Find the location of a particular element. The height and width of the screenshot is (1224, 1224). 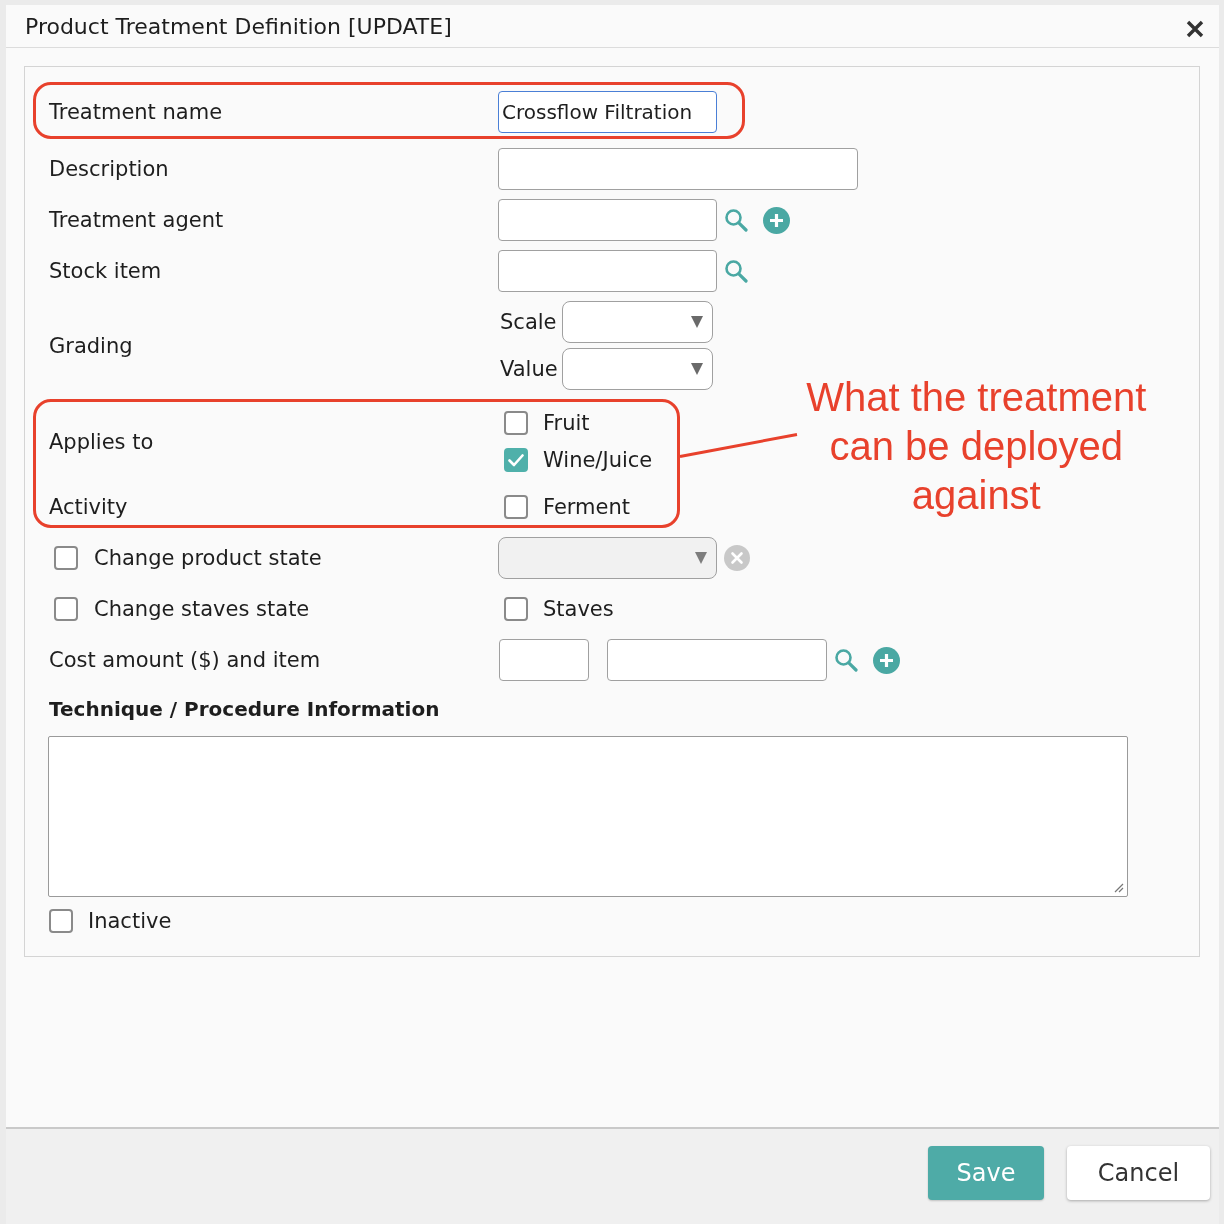

item-field is located at coordinates (717, 660).